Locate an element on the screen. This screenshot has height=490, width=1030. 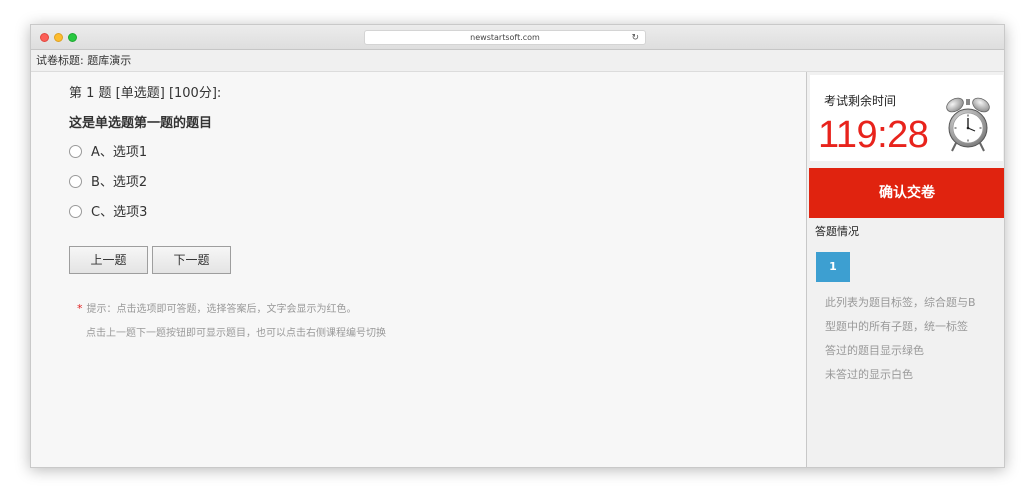
option-a-label: A、选项1 is located at coordinates (119, 152).